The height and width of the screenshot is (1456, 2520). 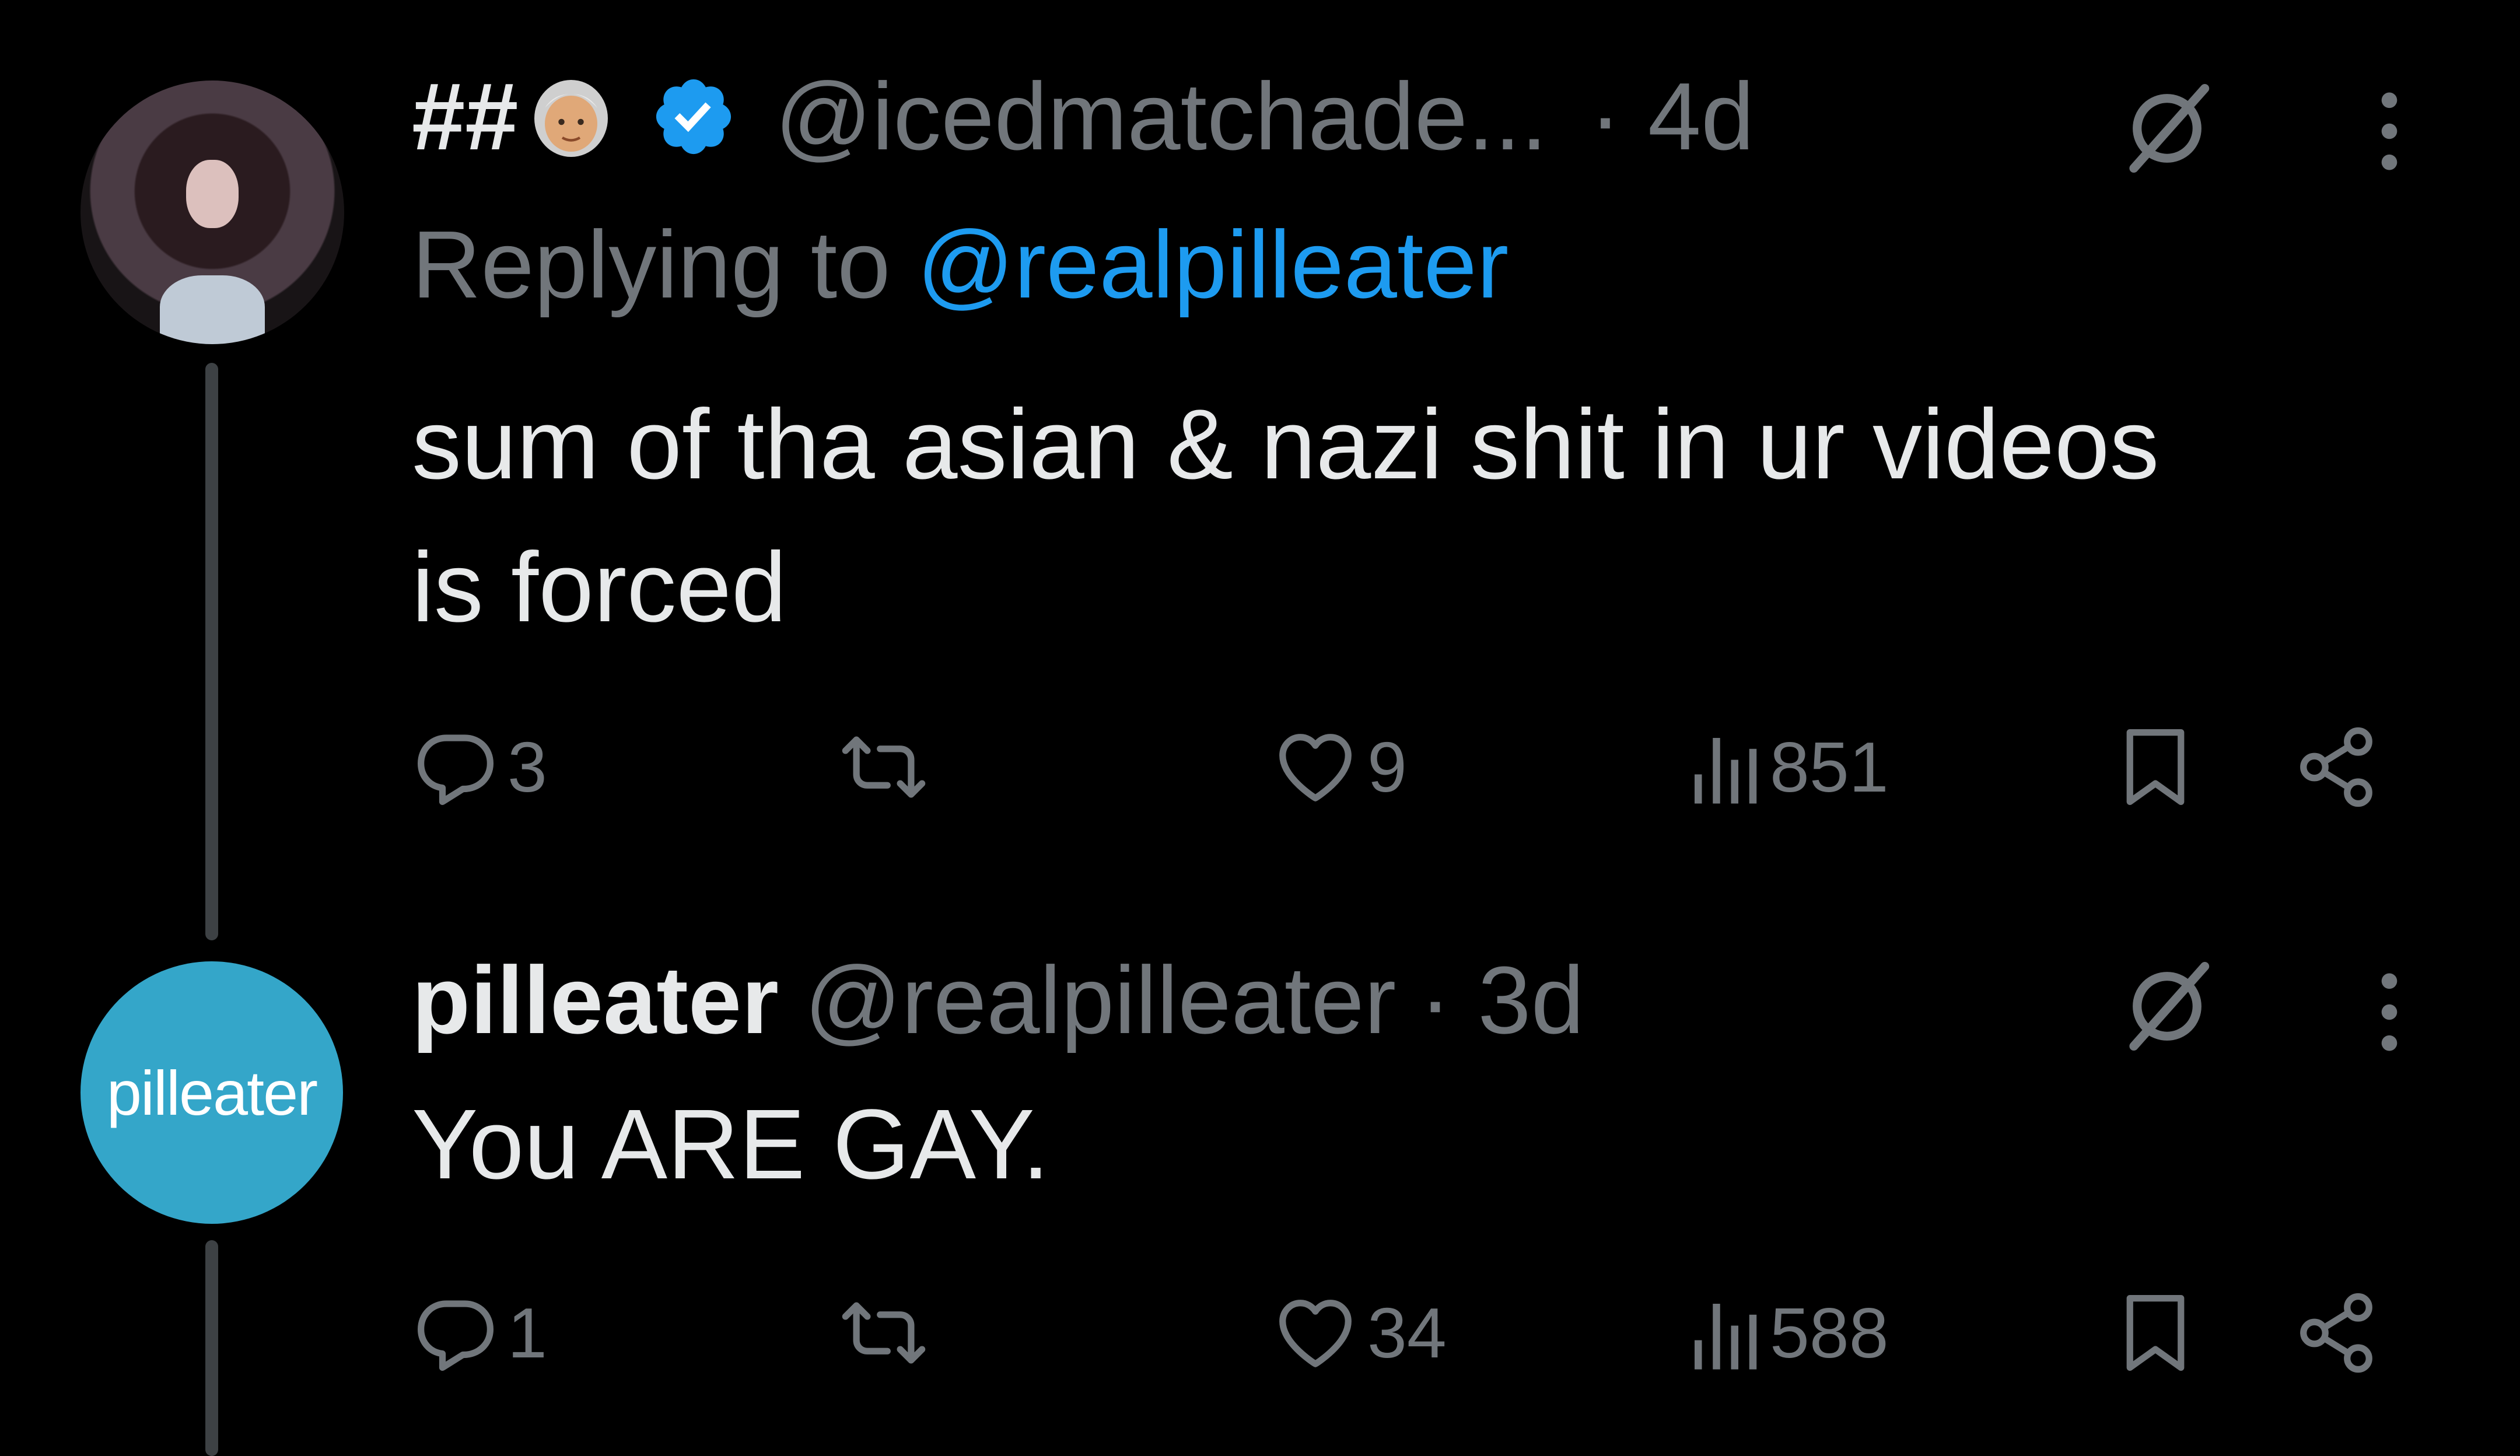 What do you see at coordinates (212, 194) in the screenshot?
I see `avatar-face-shape` at bounding box center [212, 194].